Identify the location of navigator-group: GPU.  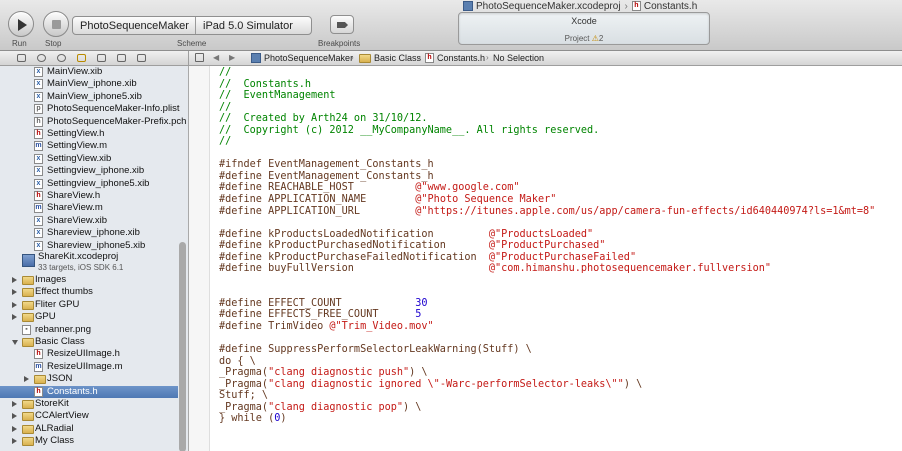
(89, 317).